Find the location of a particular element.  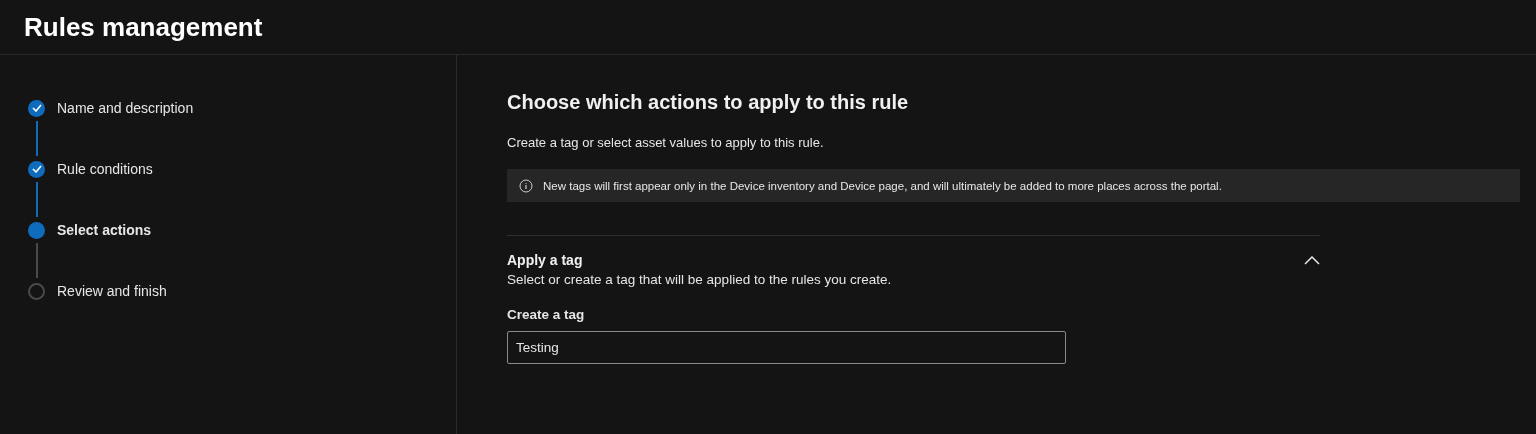

section-heading: Choose which actions to apply to this rule is located at coordinates (708, 102).